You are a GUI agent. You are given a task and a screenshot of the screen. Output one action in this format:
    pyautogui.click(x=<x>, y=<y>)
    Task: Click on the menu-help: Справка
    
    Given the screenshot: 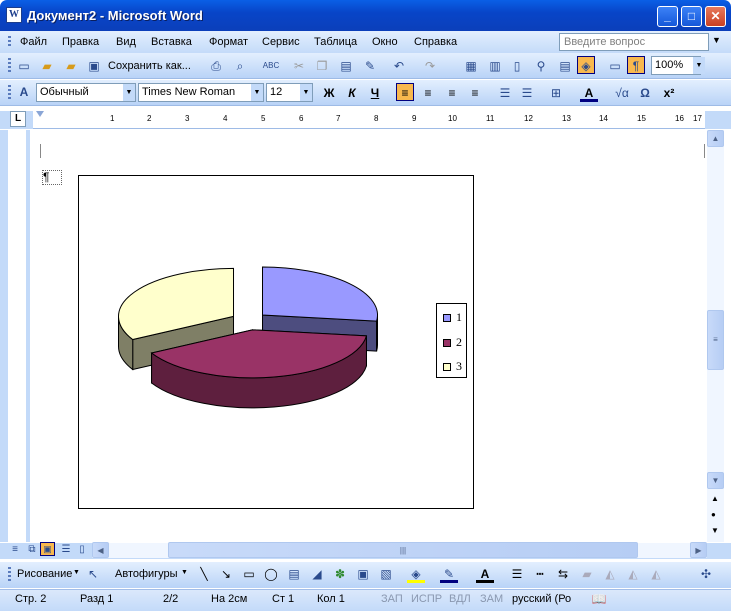 What is the action you would take?
    pyautogui.click(x=435, y=42)
    